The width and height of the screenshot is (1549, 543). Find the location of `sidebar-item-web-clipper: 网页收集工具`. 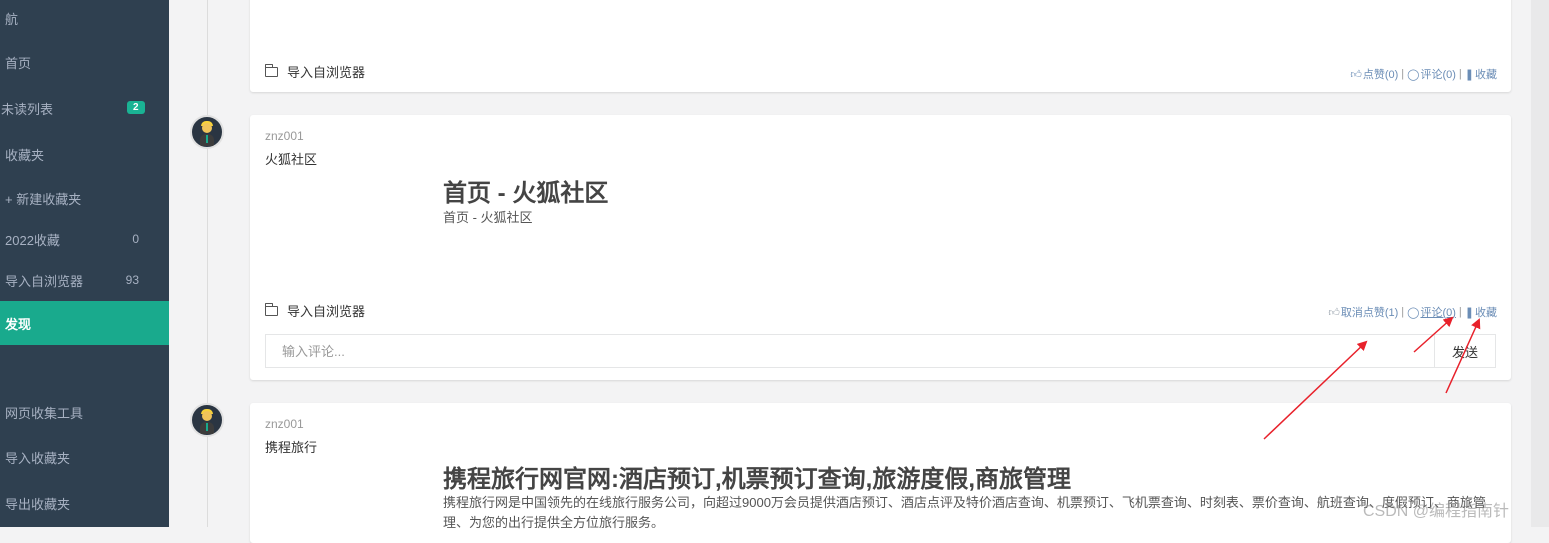

sidebar-item-web-clipper: 网页收集工具 is located at coordinates (84, 412).